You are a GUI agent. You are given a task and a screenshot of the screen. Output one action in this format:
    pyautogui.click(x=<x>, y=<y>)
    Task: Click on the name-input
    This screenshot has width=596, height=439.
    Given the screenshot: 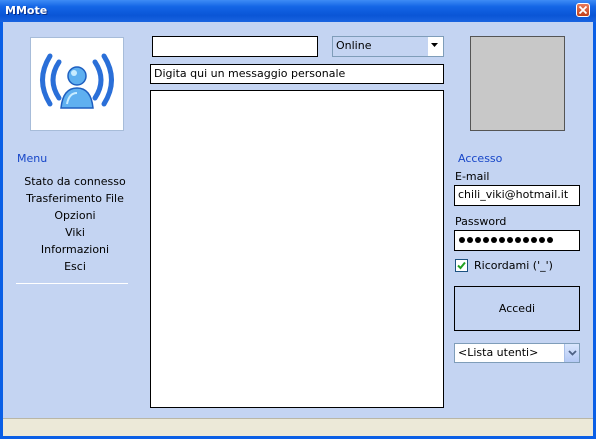 What is the action you would take?
    pyautogui.click(x=235, y=46)
    